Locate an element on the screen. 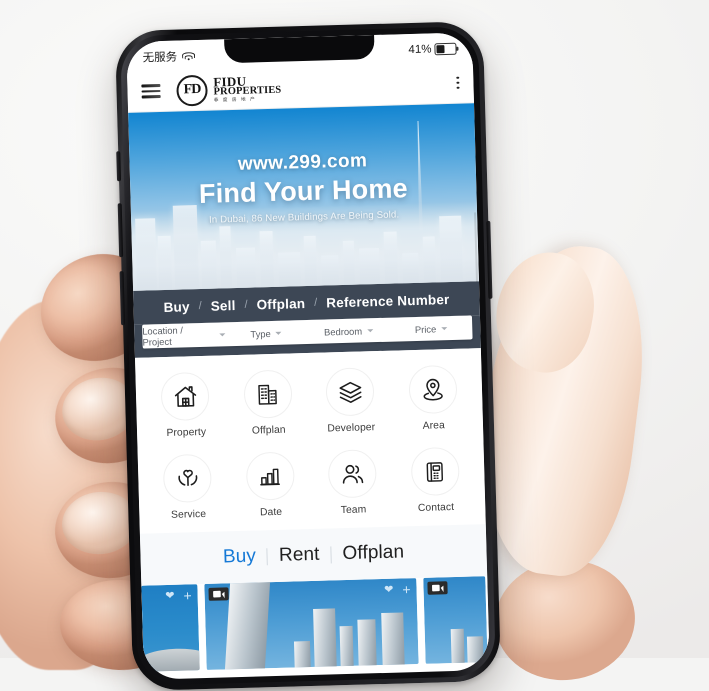  desk-phone-icon is located at coordinates (435, 471).